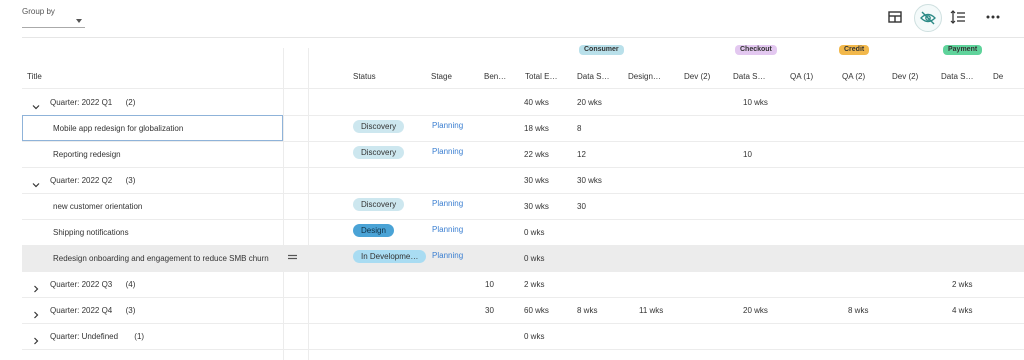  I want to click on group-count: (1), so click(139, 336).